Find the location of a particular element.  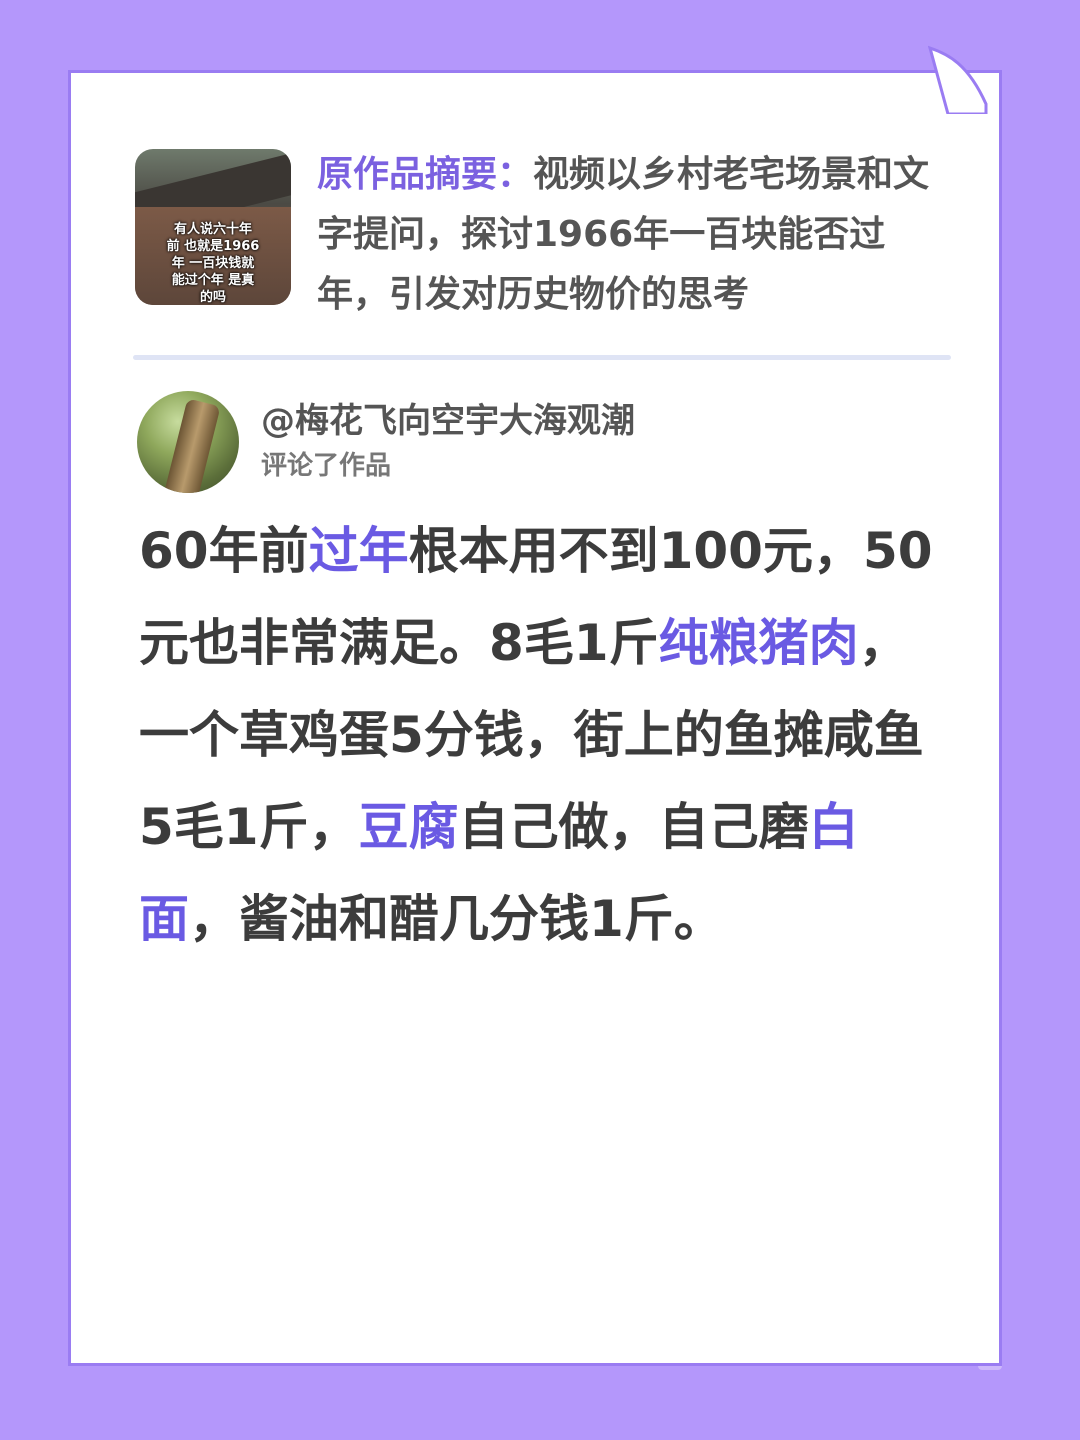

comment-author-name: @梅花飞向空宇大海观潮 is located at coordinates (448, 421).